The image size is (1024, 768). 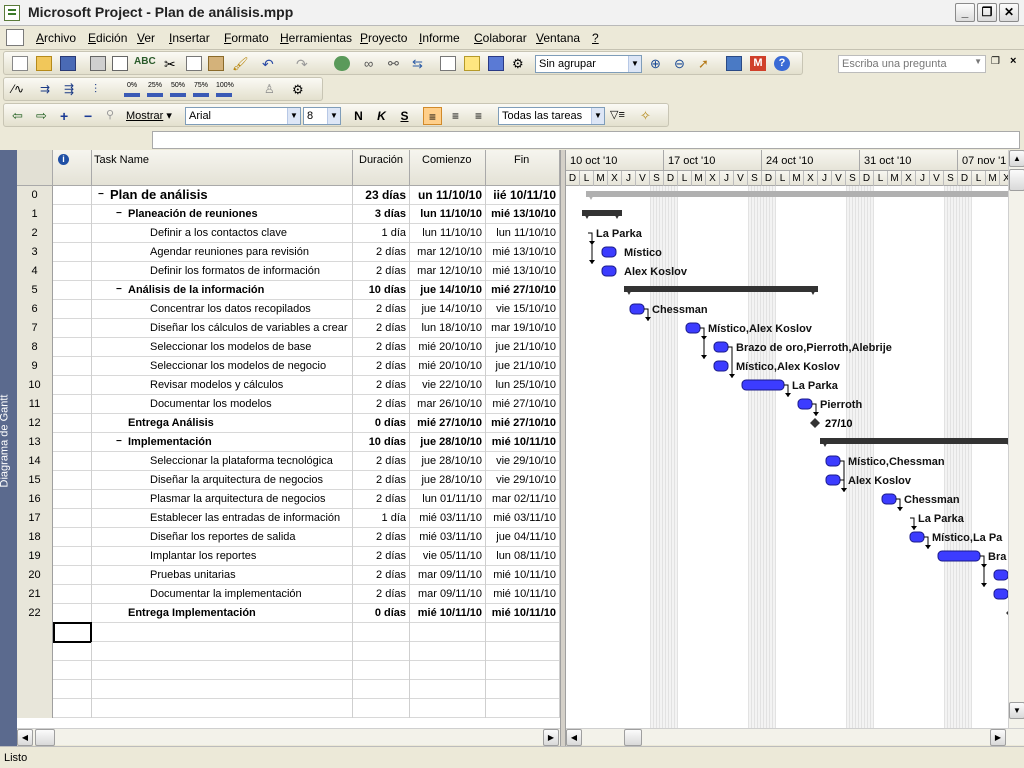 I want to click on font-size-select: 8 ▼, so click(x=322, y=116).